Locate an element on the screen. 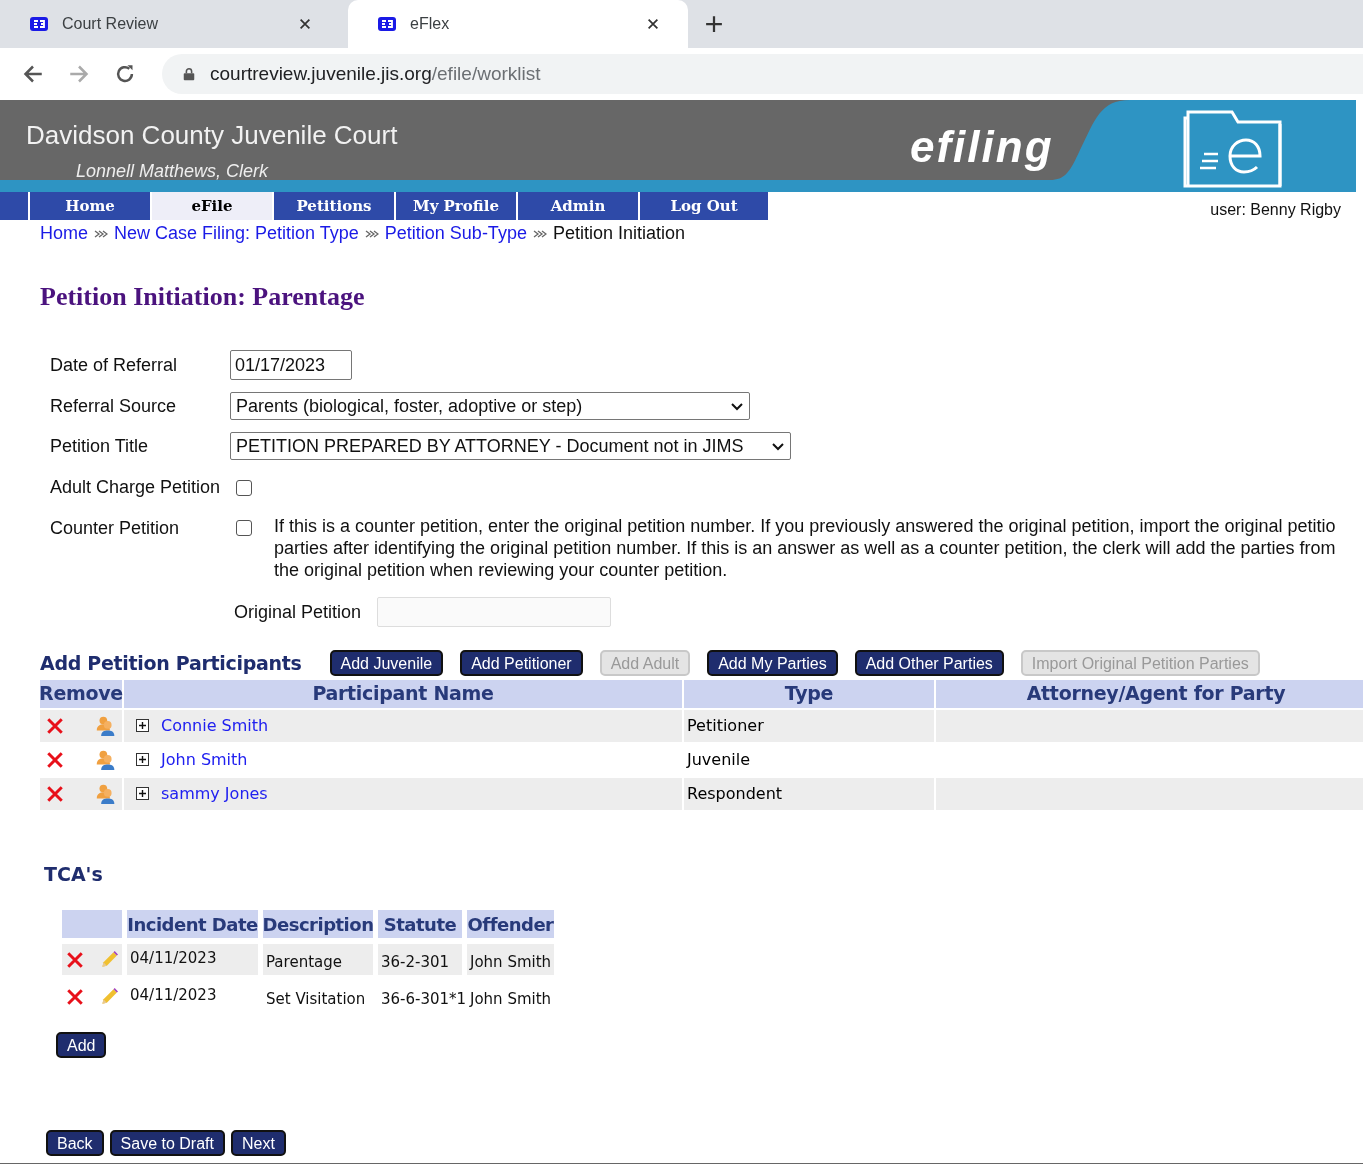  breadcrumb-link: New Case Filing: Petition Type is located at coordinates (236, 233).